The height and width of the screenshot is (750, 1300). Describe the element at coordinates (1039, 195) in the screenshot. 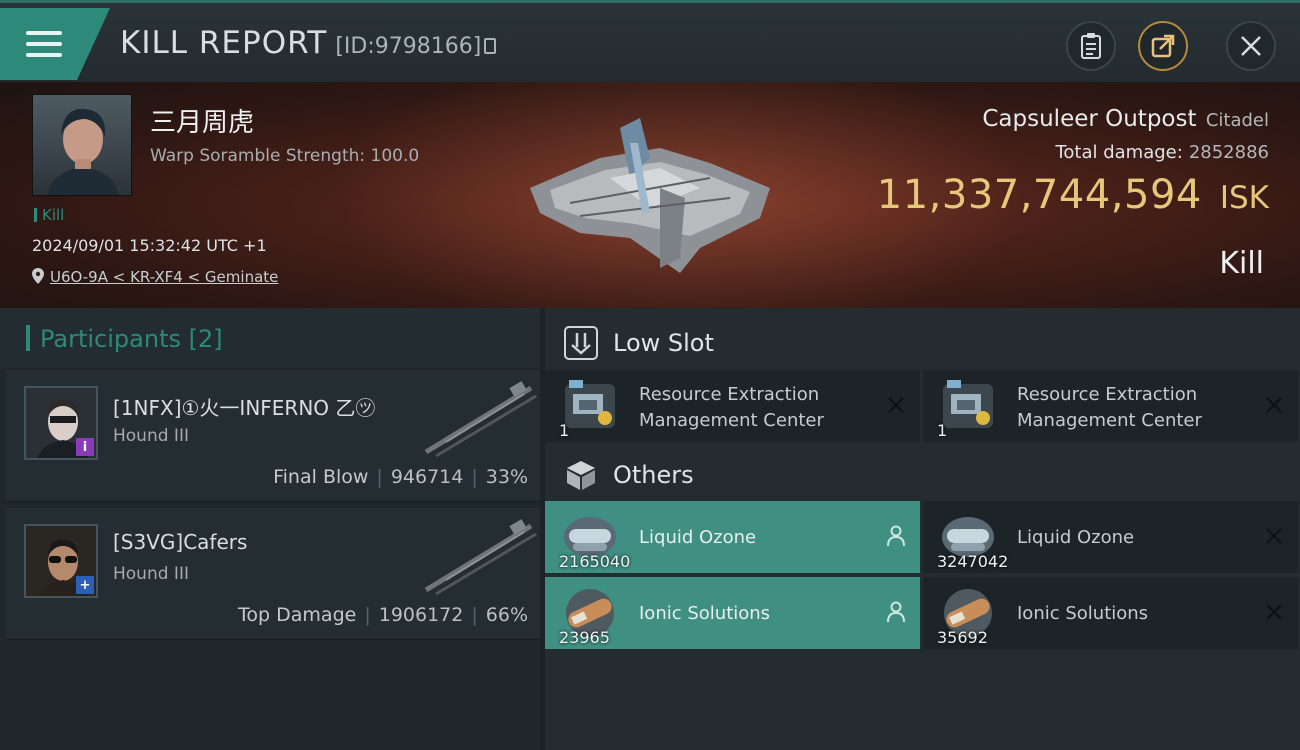

I see `isk-value: 11,337,744,594` at that location.